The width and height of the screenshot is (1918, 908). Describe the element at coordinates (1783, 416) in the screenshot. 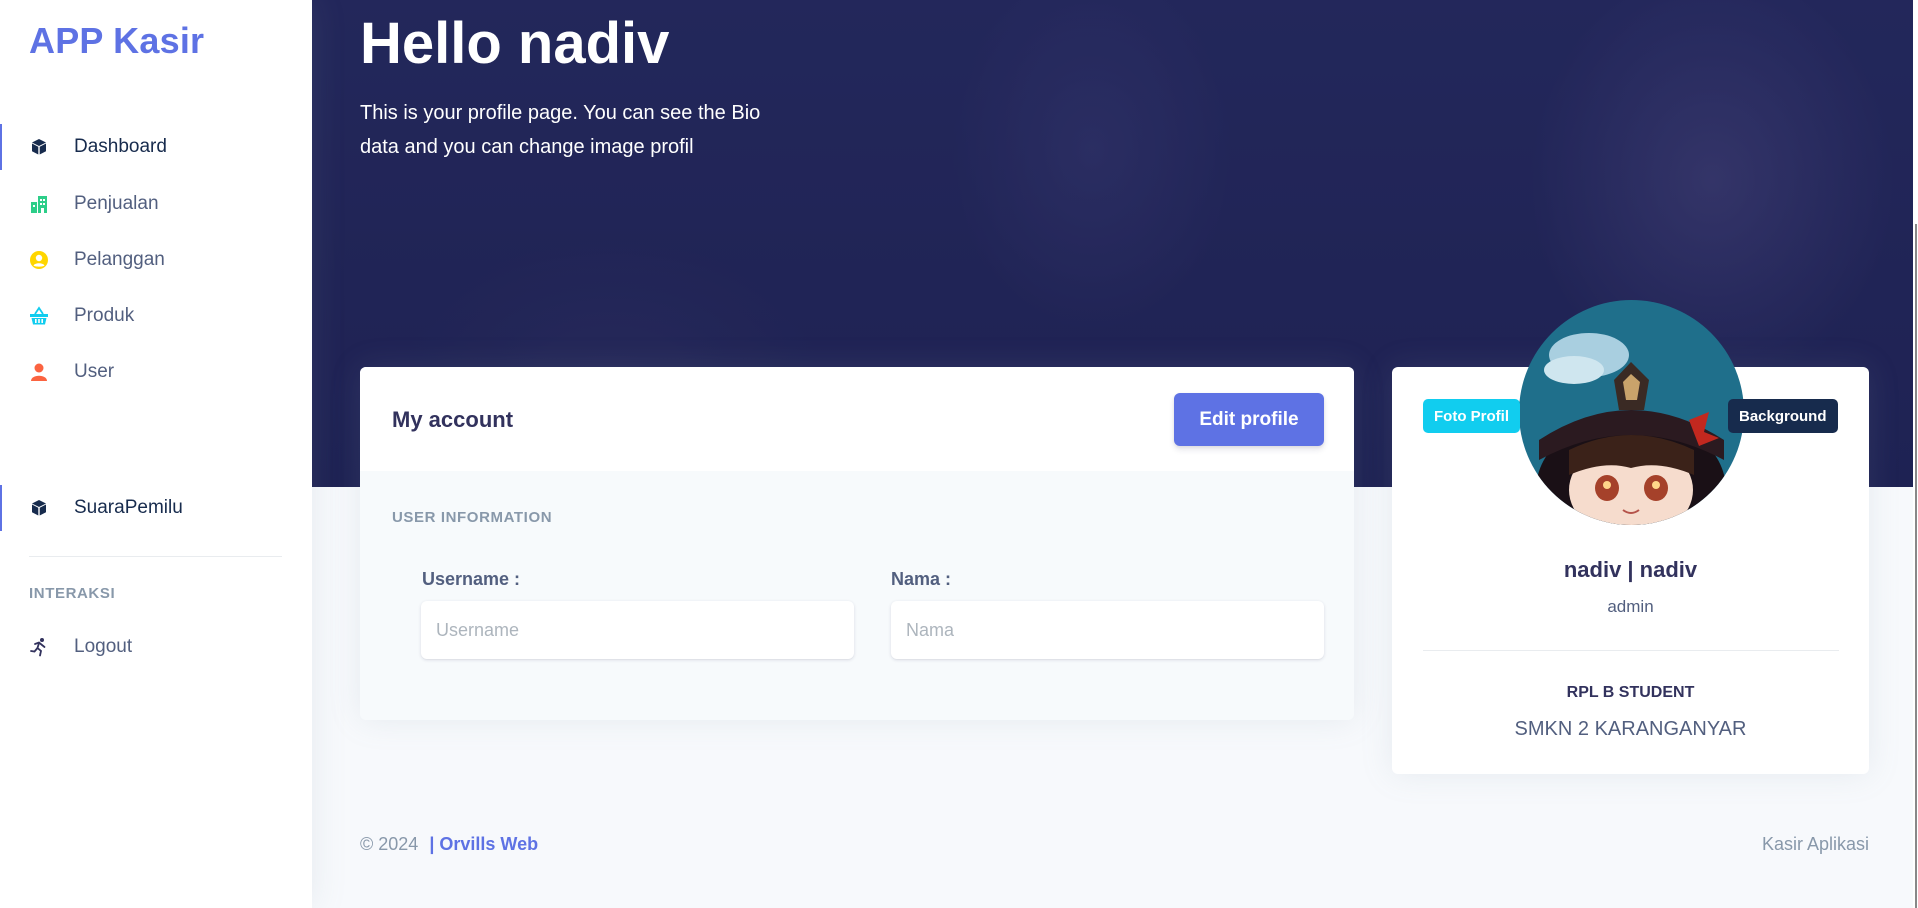

I see `background-button: Background` at that location.